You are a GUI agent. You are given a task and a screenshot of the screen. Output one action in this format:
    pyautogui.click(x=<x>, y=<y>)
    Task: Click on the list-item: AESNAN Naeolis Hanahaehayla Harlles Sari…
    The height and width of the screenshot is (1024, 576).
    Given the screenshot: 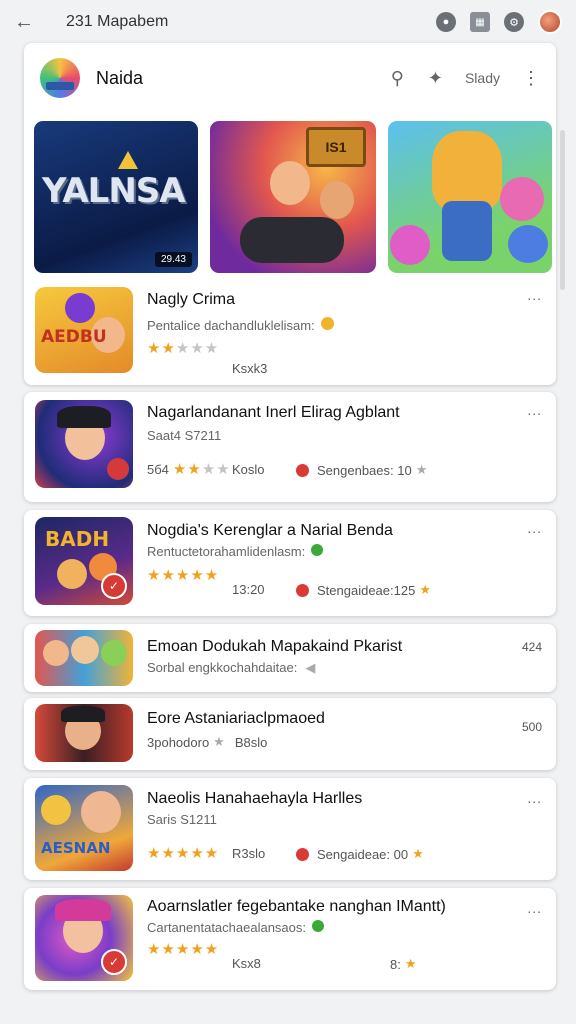 What is the action you would take?
    pyautogui.click(x=290, y=829)
    